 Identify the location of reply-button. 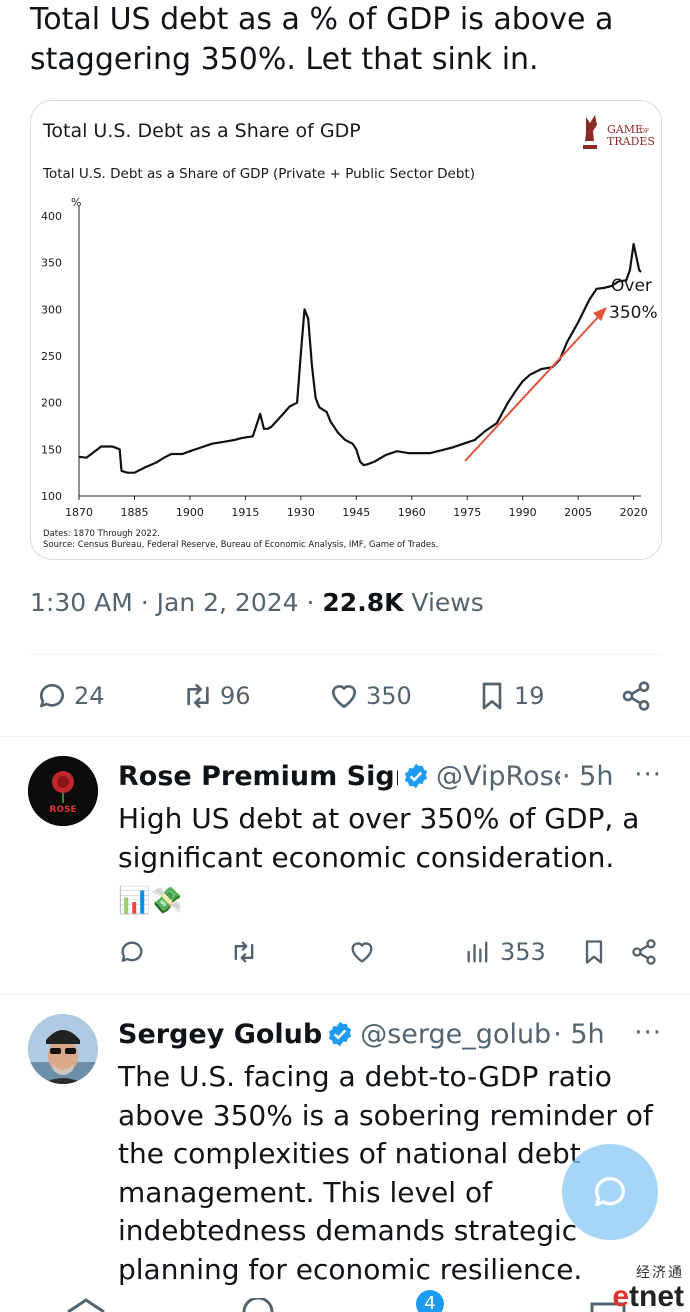
(132, 952).